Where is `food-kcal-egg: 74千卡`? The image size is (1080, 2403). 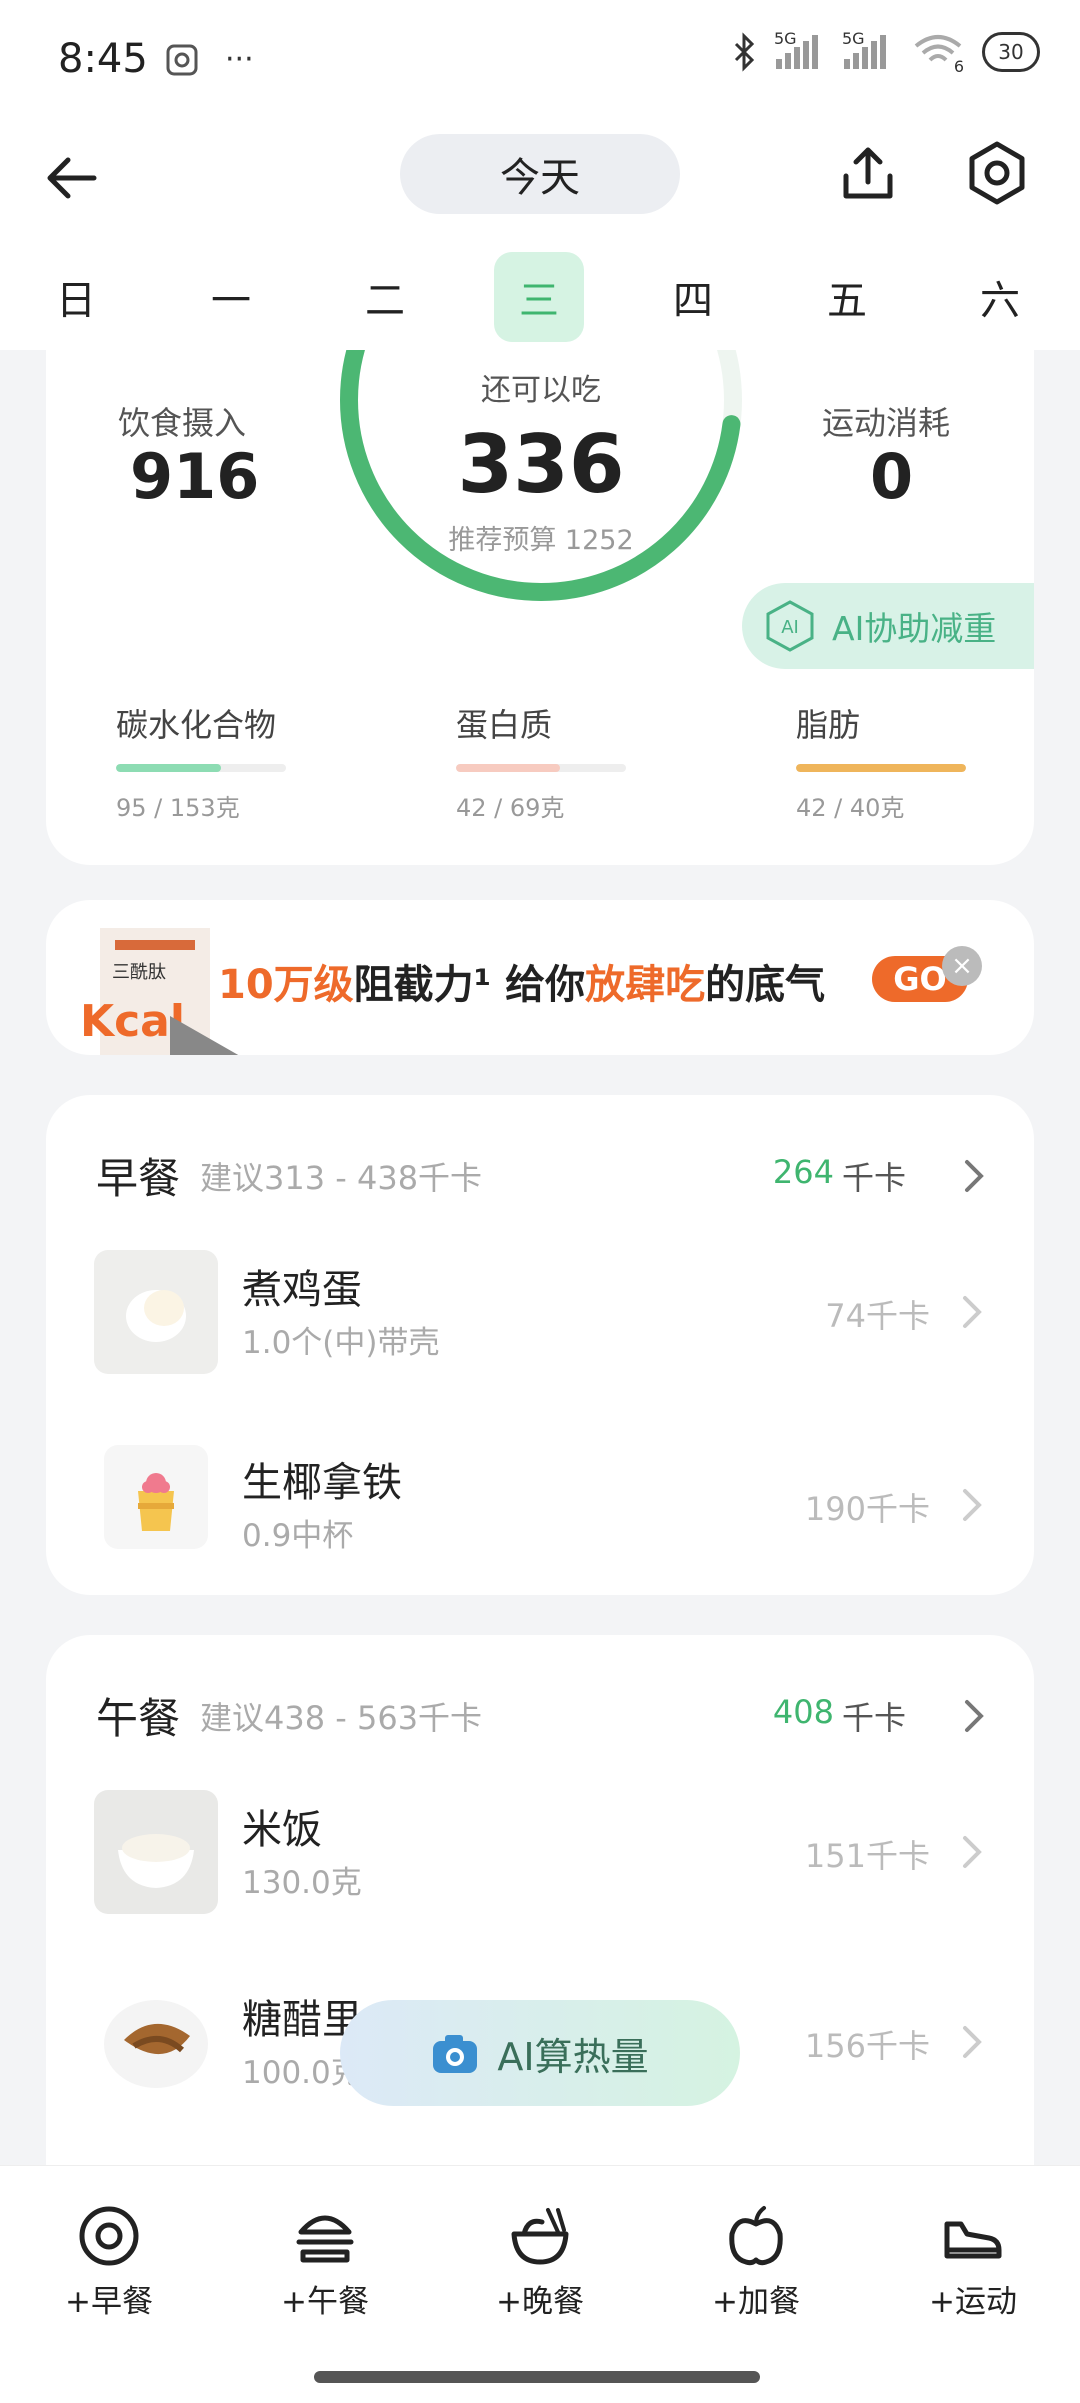 food-kcal-egg: 74千卡 is located at coordinates (877, 1316).